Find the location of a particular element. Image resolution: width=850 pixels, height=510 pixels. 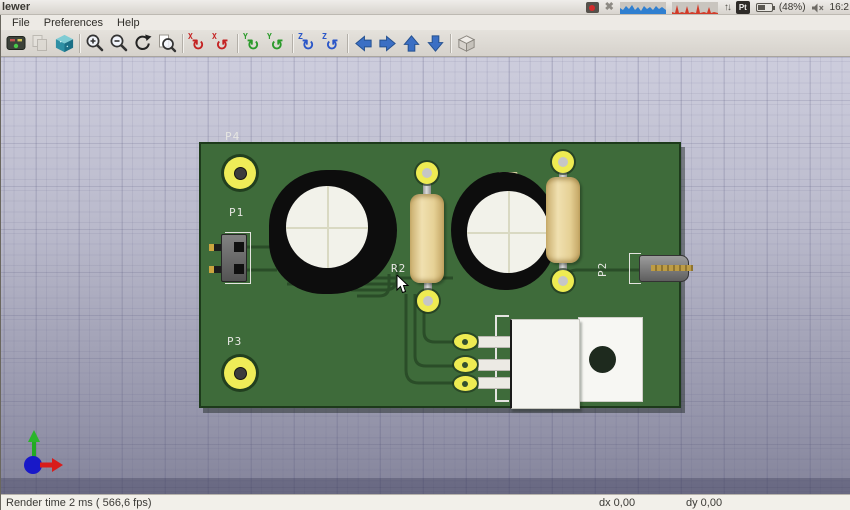

ref-label-p2-wrap: P2 is located at coordinates (602, 267).